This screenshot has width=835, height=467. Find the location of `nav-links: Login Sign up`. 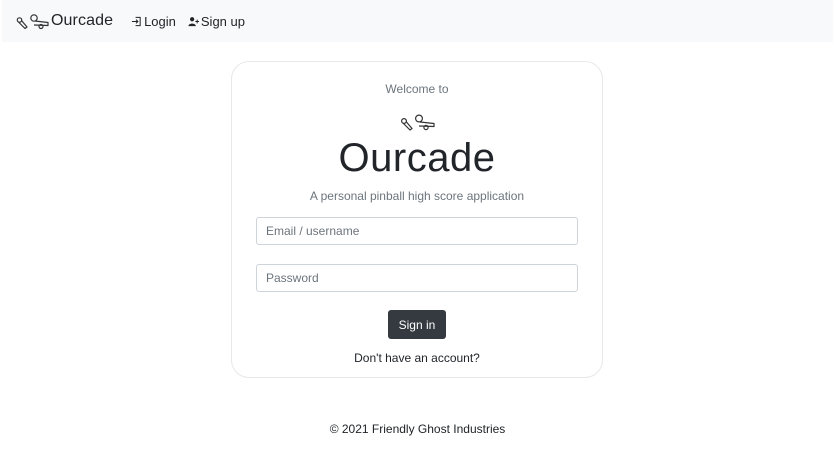

nav-links: Login Sign up is located at coordinates (194, 21).